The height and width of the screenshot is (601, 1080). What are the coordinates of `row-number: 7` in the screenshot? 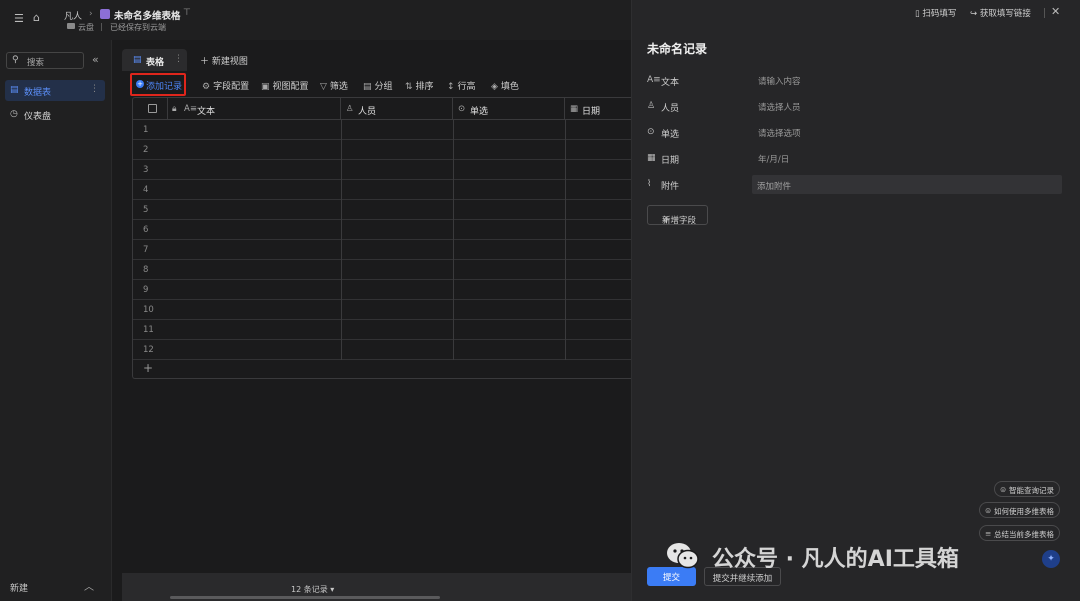 It's located at (146, 250).